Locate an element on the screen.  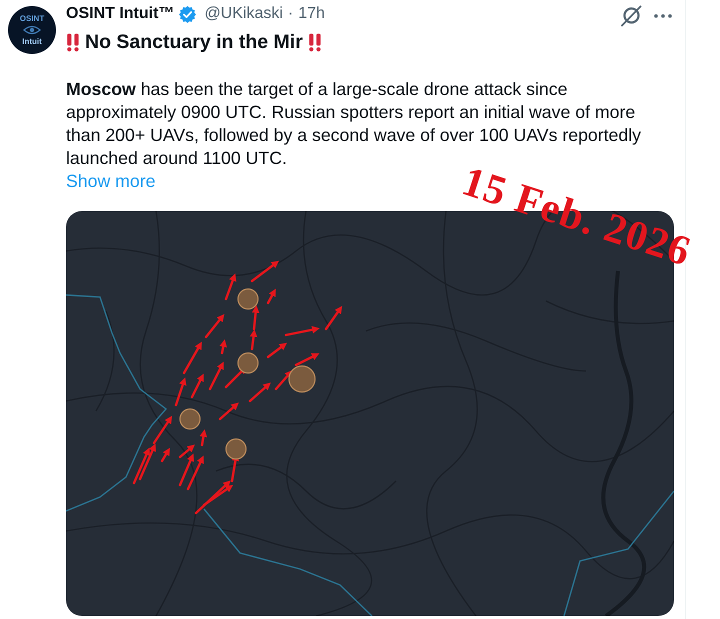
post-time: 17h is located at coordinates (311, 14).